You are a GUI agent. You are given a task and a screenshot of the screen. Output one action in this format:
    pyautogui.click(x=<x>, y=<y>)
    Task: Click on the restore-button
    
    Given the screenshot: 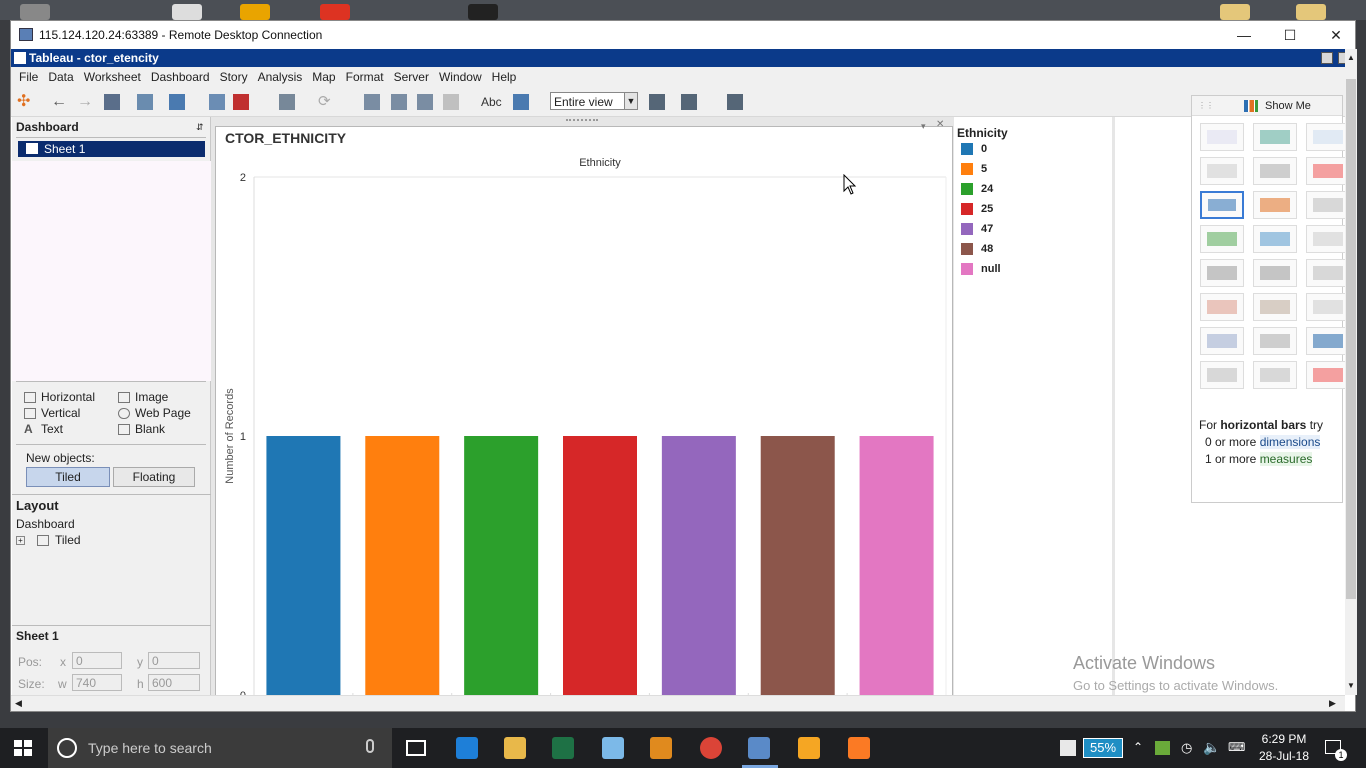 What is the action you would take?
    pyautogui.click(x=1327, y=58)
    